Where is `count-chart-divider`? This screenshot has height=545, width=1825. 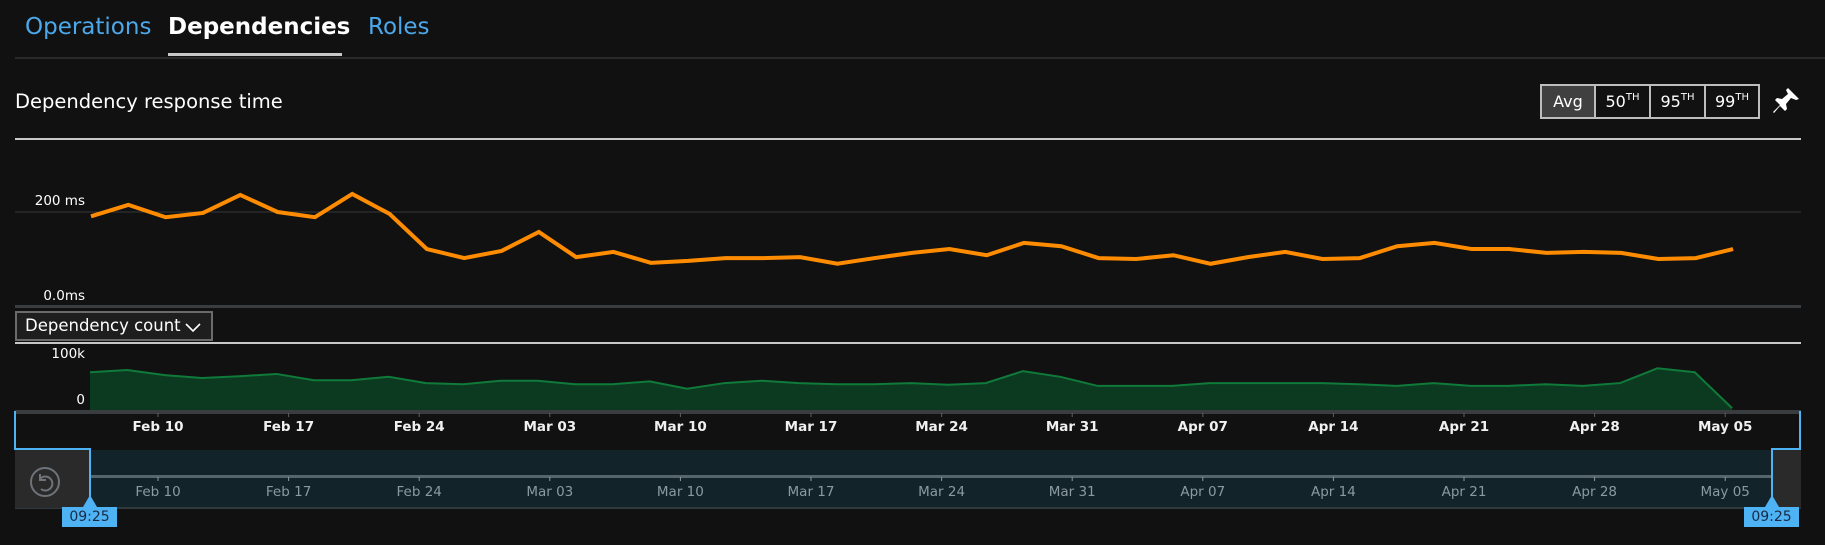
count-chart-divider is located at coordinates (908, 343).